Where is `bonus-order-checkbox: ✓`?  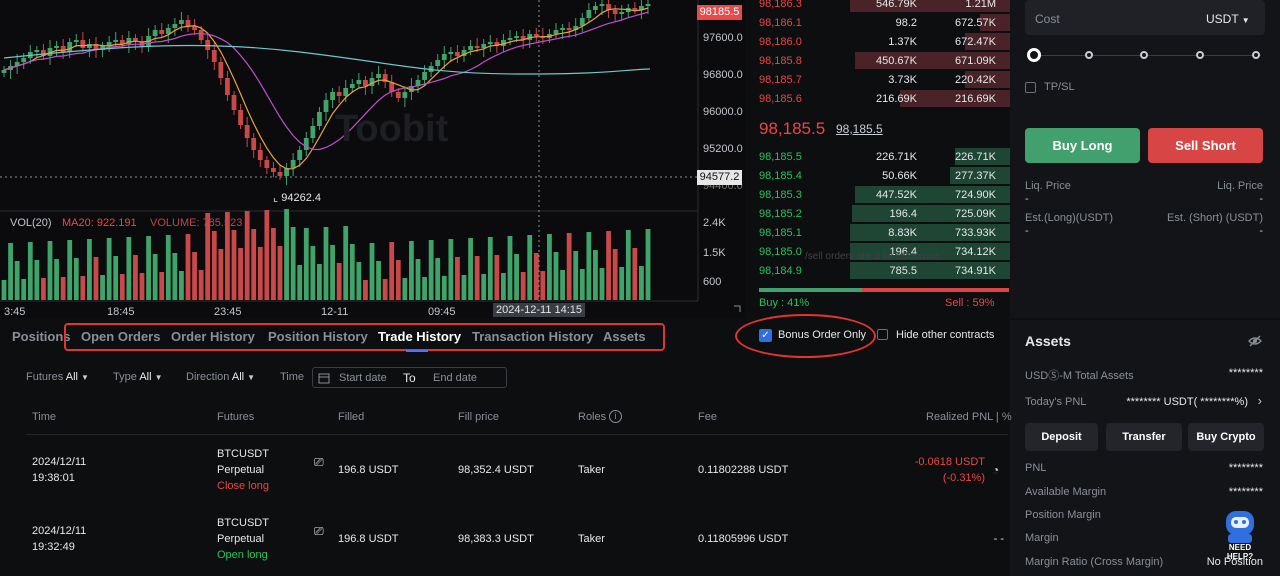
bonus-order-checkbox: ✓ is located at coordinates (765, 335).